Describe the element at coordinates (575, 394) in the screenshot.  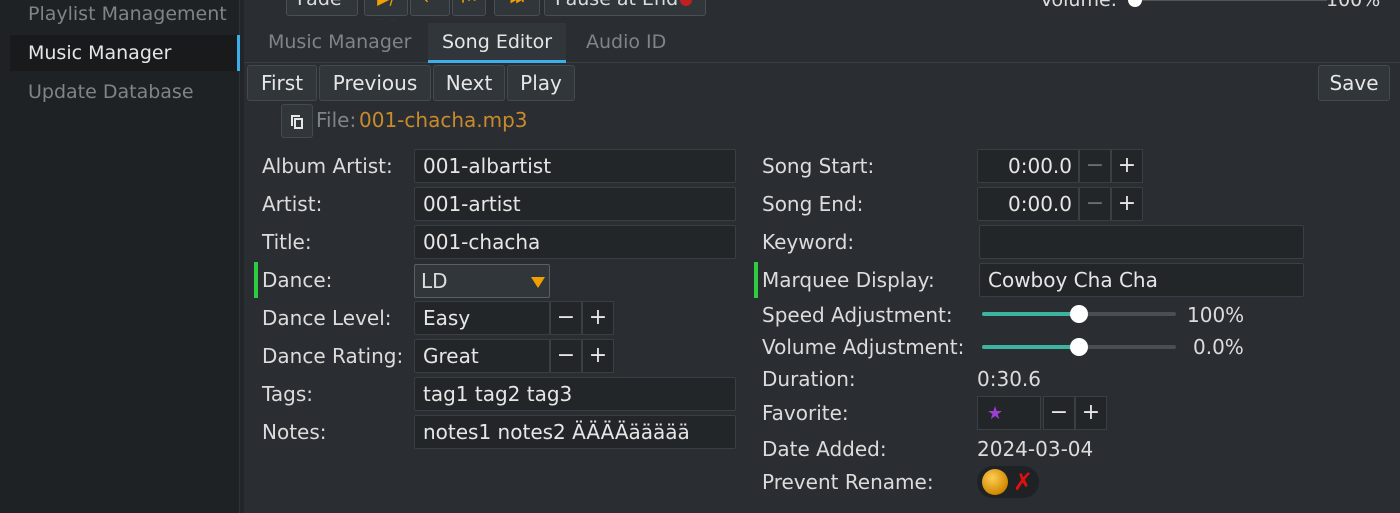
I see `tags-input: tag1 tag2 tag3` at that location.